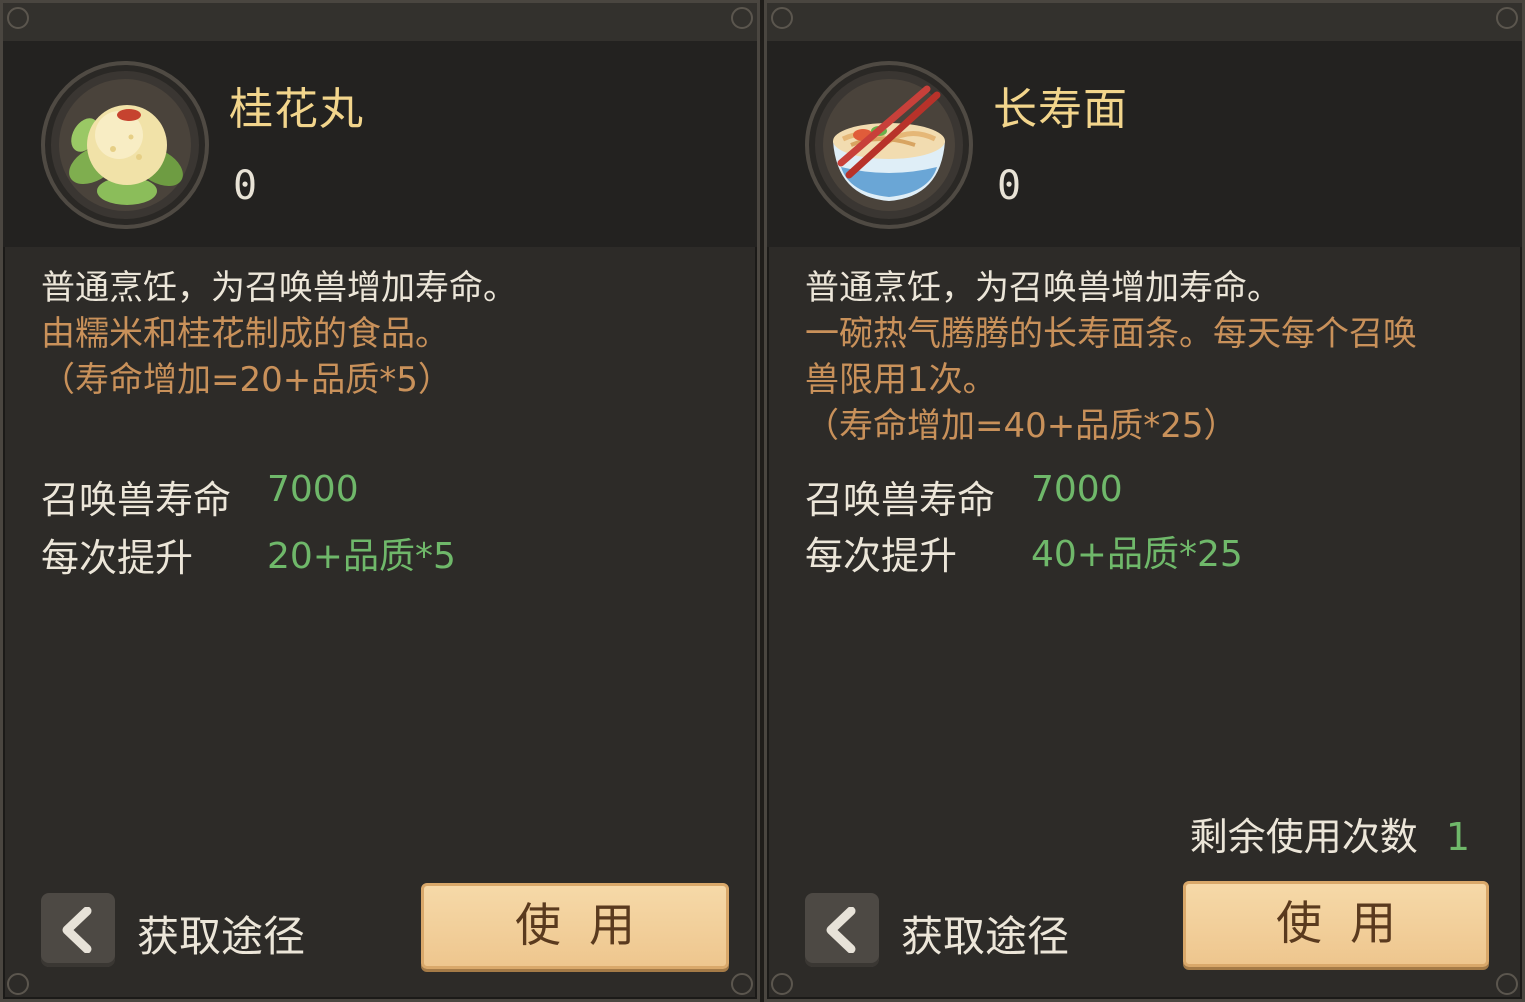 The image size is (1525, 1002). Describe the element at coordinates (1021, 426) in the screenshot. I see `formula-text: （寿命增加=40+品质*25）` at that location.